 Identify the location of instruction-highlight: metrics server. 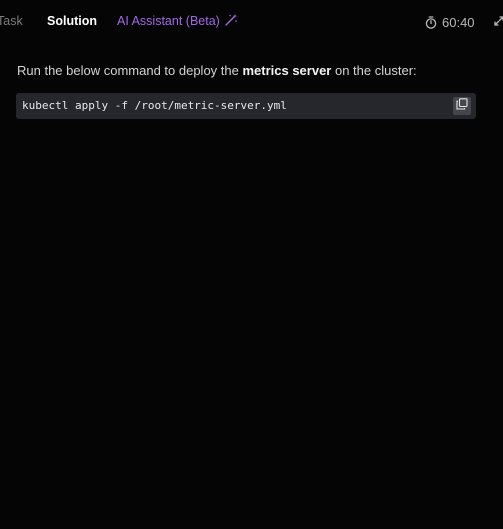
(287, 70).